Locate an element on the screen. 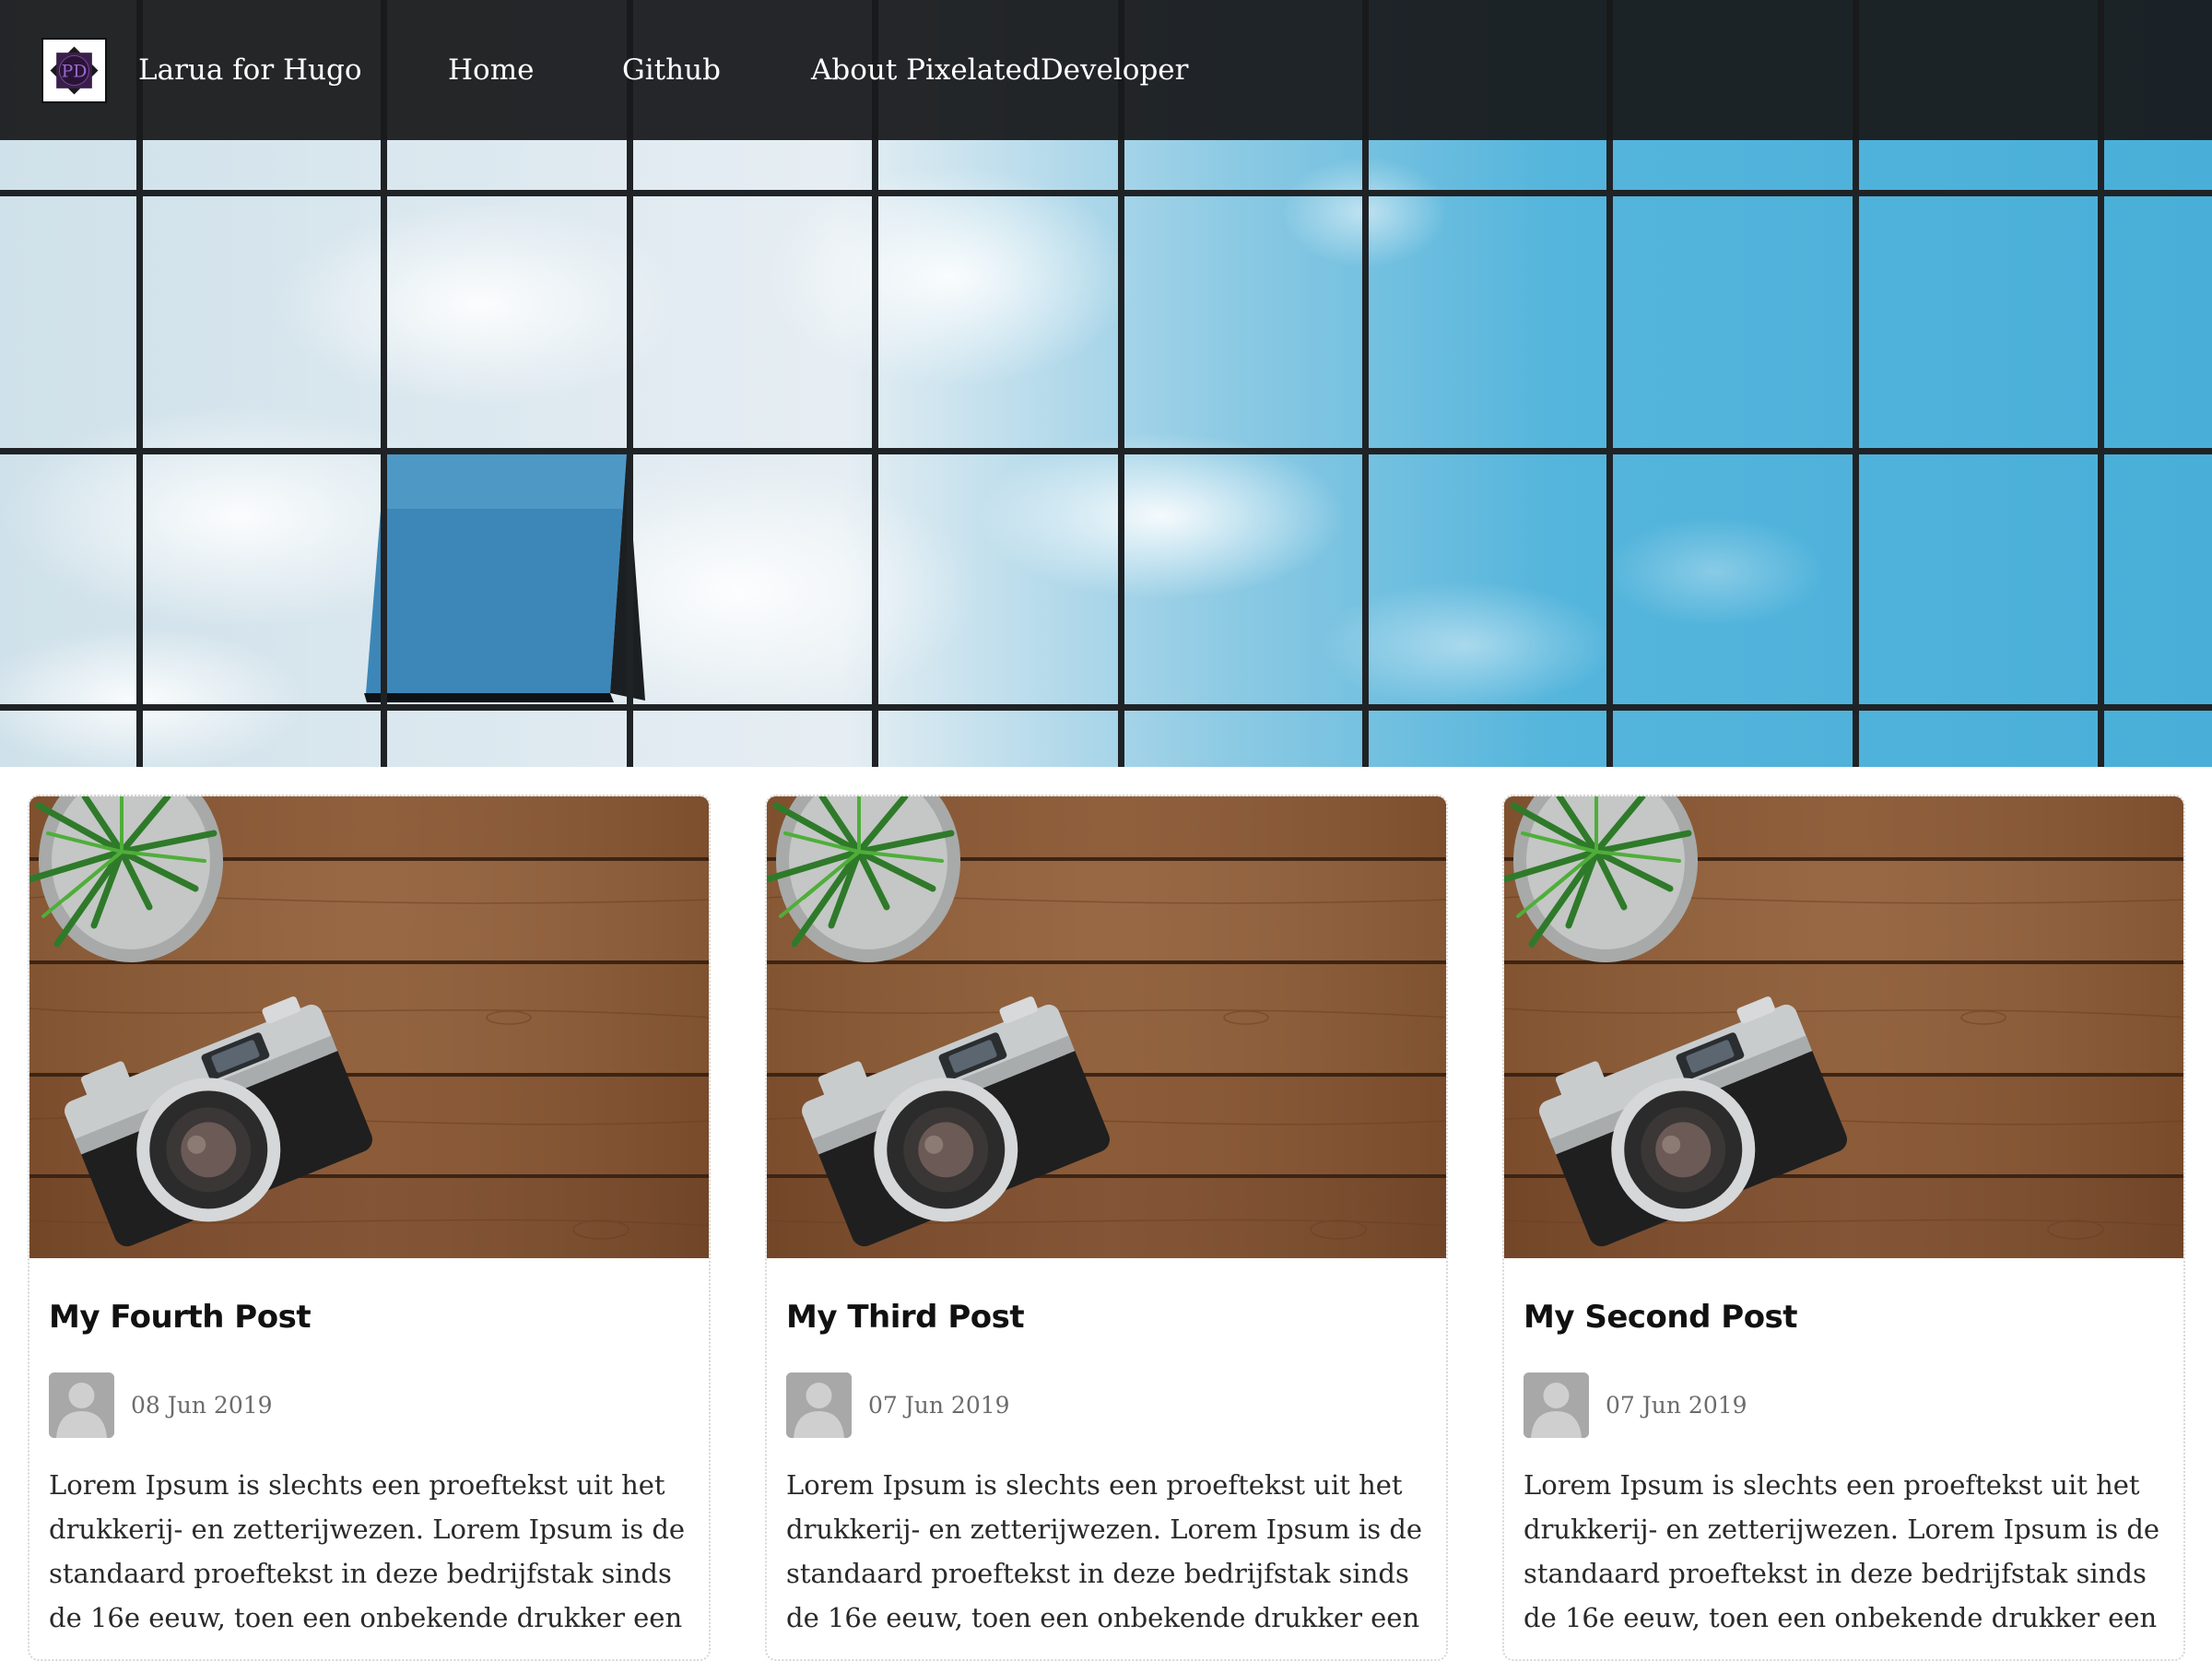 Image resolution: width=2212 pixels, height=1661 pixels. svg-text: PD is located at coordinates (75, 72).